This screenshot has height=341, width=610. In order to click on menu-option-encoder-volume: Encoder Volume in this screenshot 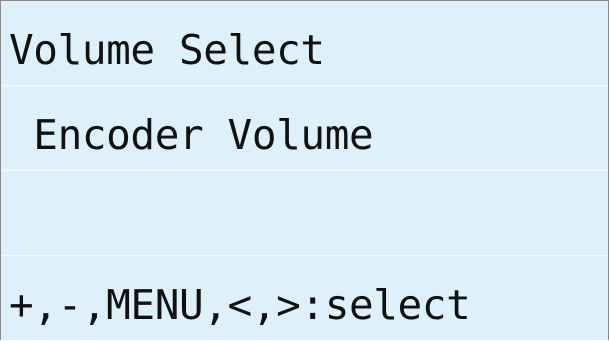, I will do `click(191, 135)`.